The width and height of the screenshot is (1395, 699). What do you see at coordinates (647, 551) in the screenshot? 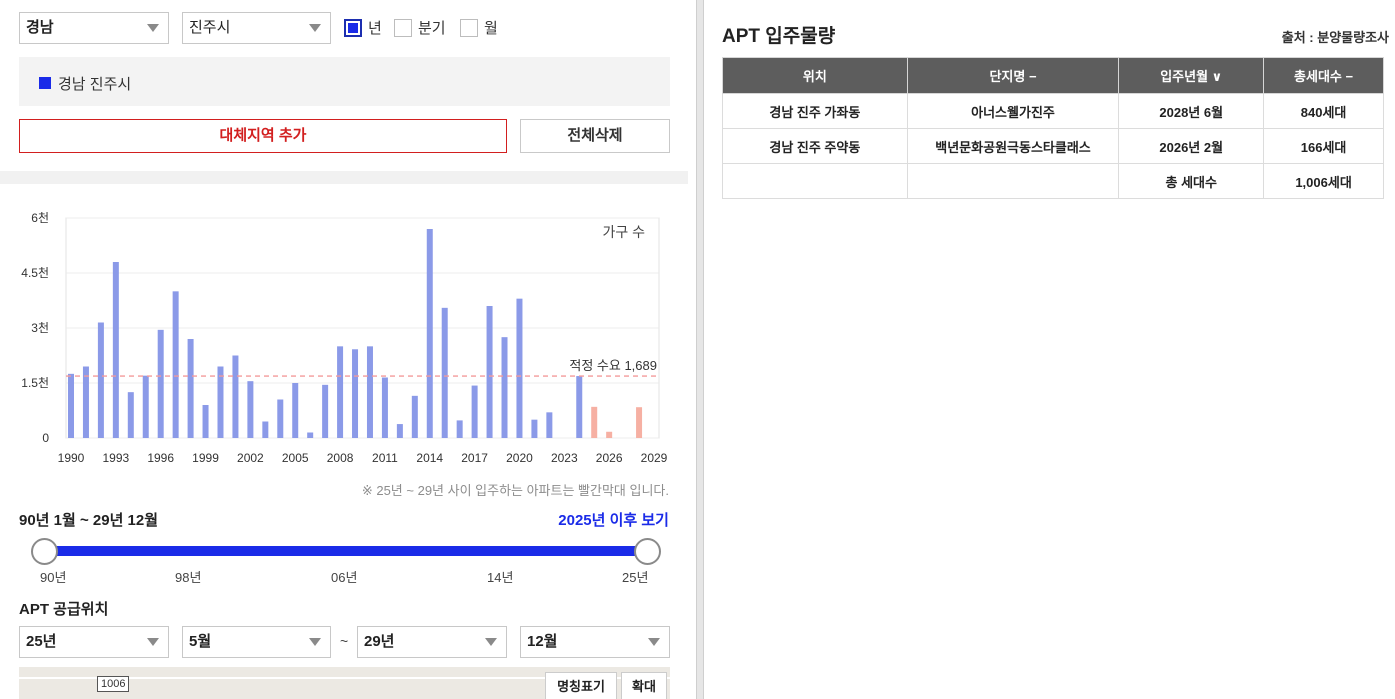
I see `range-slider-end-handle` at bounding box center [647, 551].